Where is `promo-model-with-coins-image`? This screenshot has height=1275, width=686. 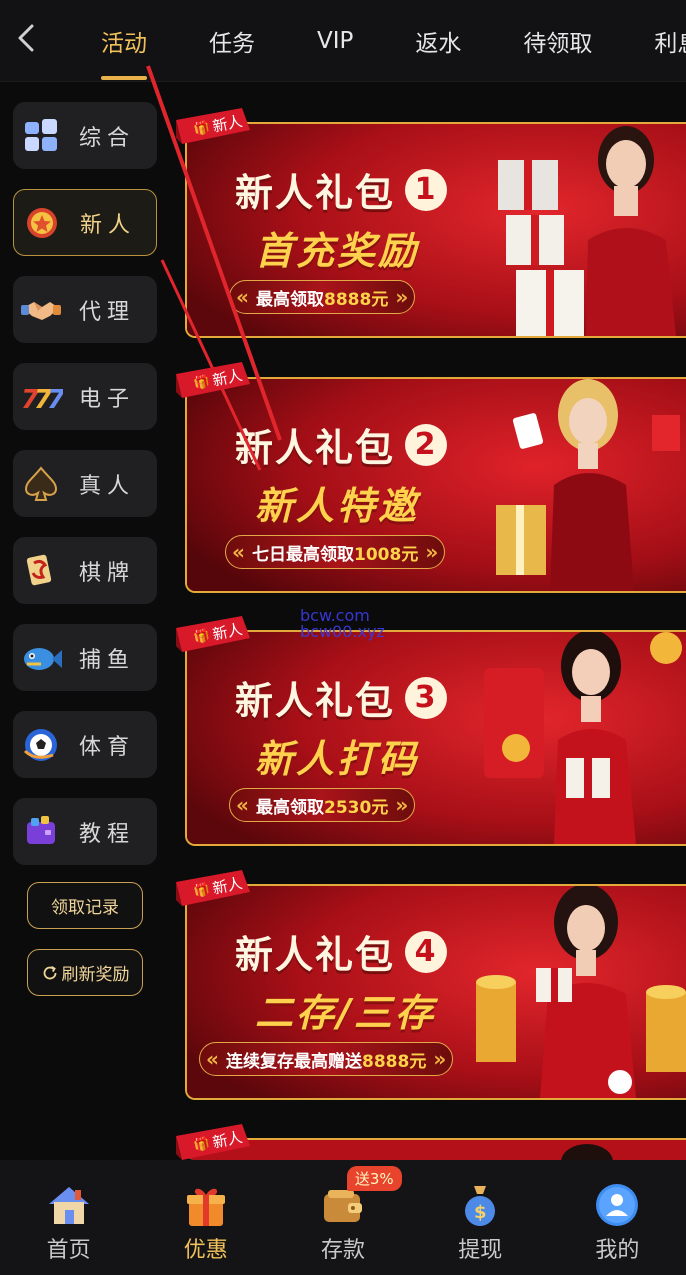 promo-model-with-coins-image is located at coordinates (583, 738).